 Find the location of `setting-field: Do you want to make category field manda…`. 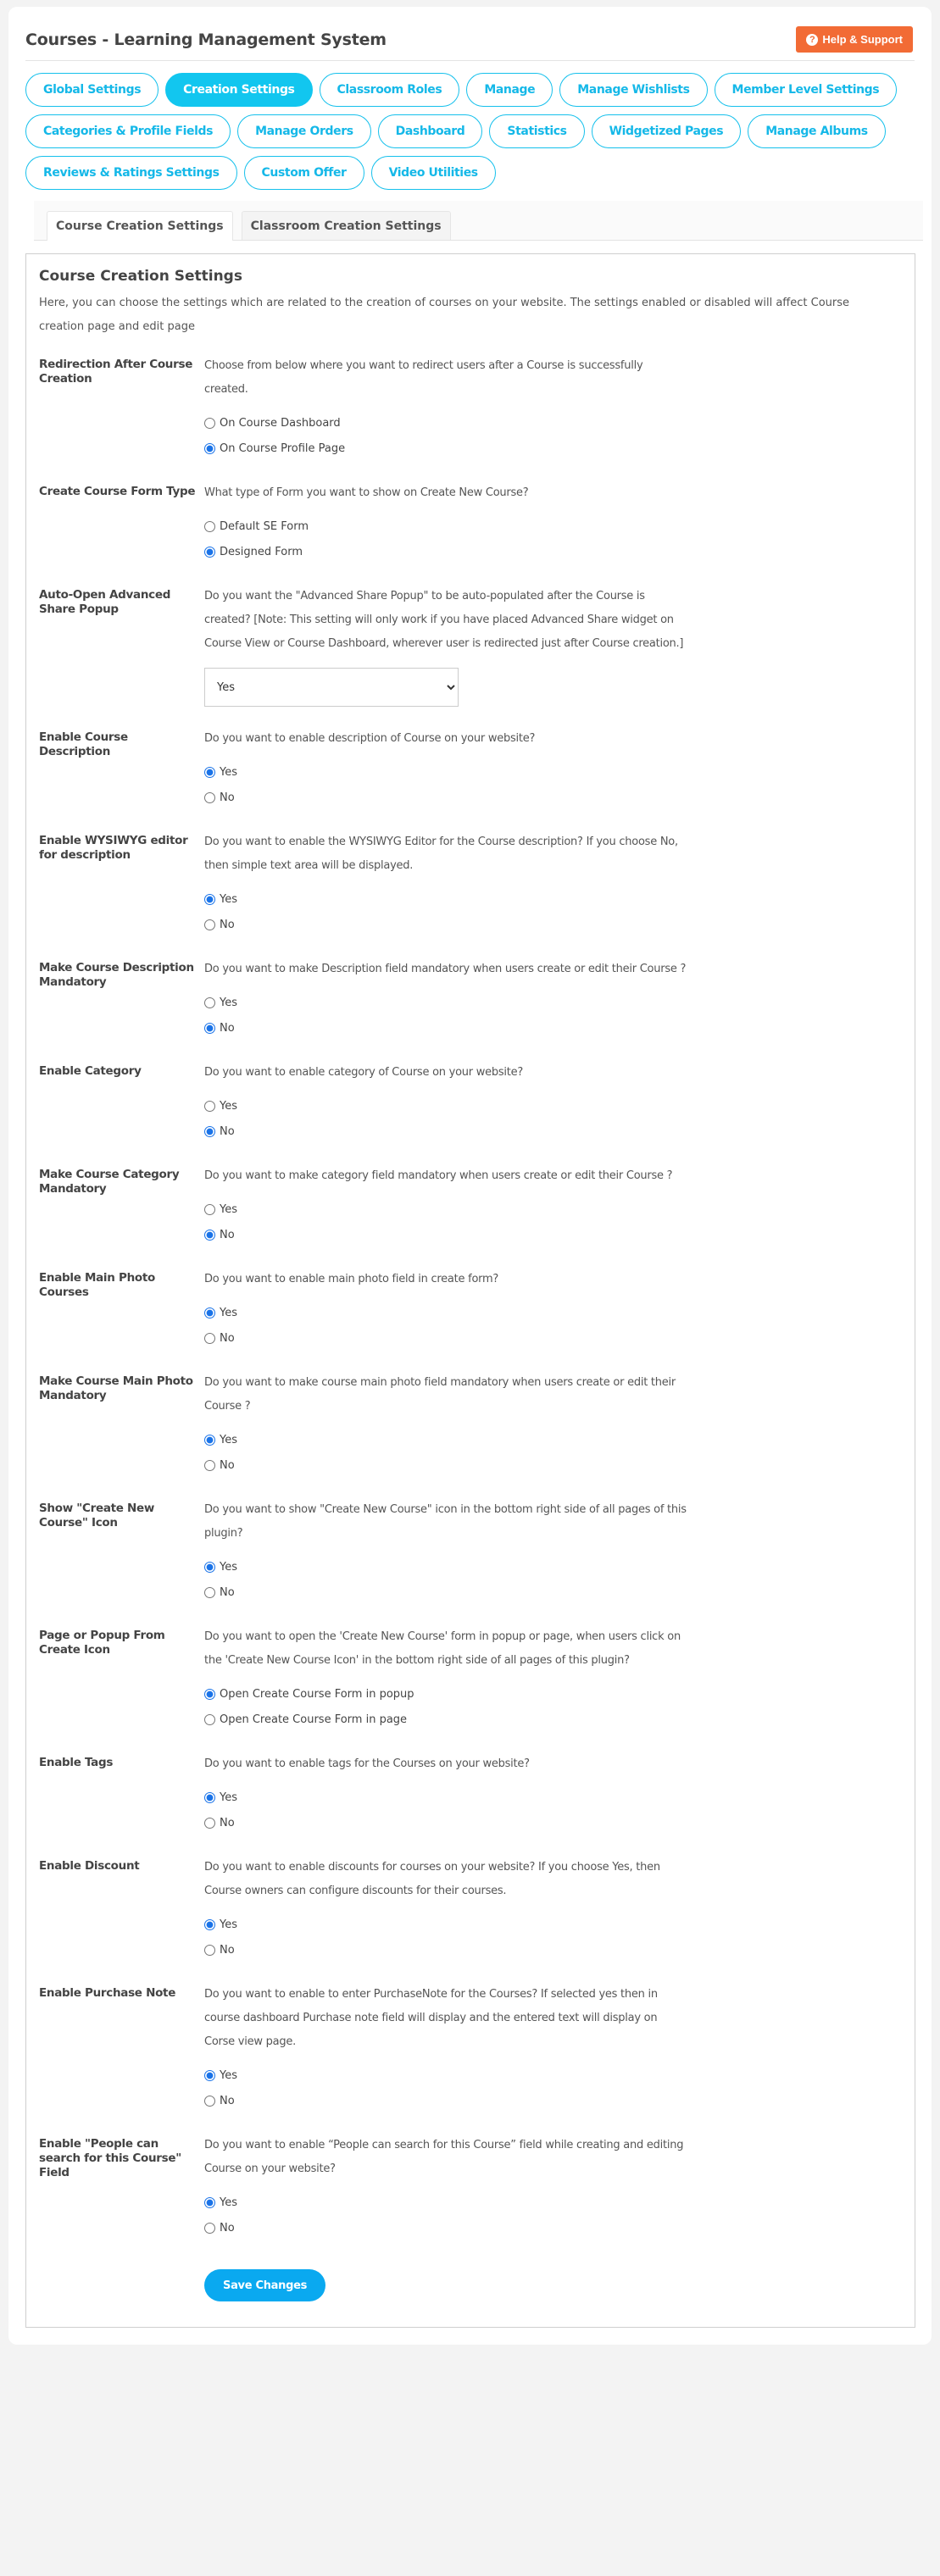

setting-field: Do you want to make category field manda… is located at coordinates (446, 1205).